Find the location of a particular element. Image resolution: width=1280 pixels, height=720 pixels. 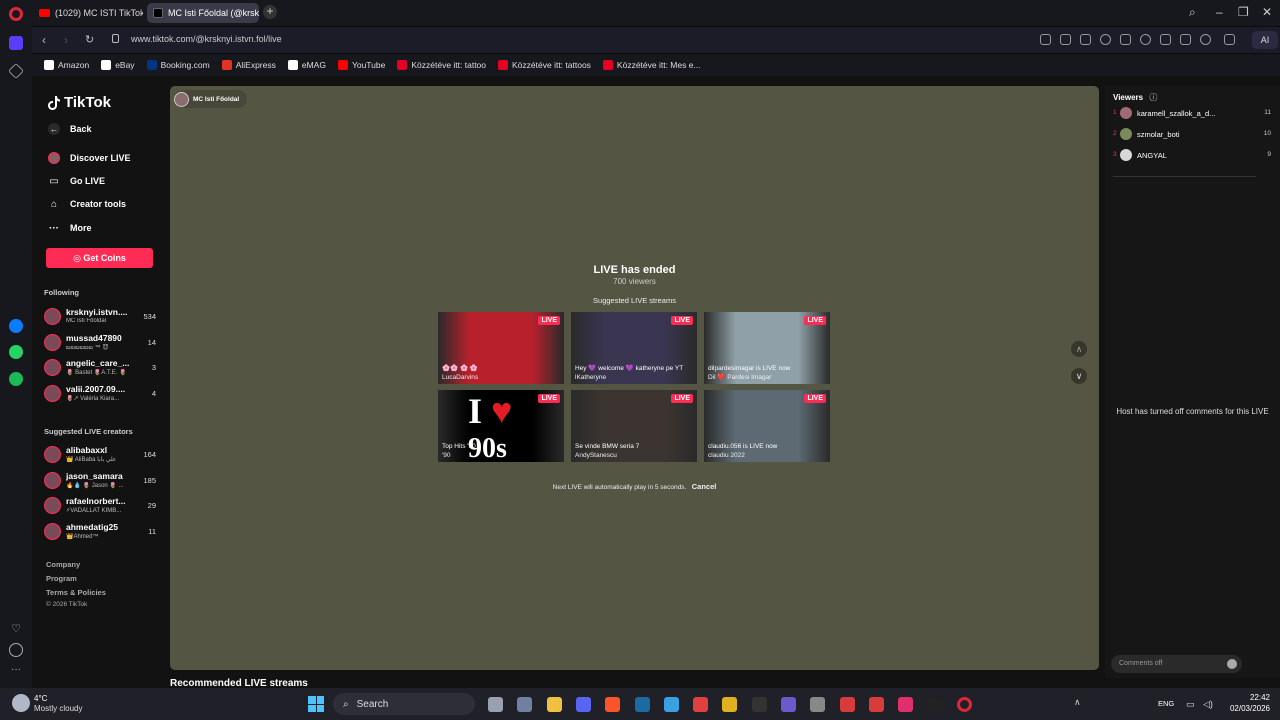

close-button: ✕ is located at coordinates (1267, 12).